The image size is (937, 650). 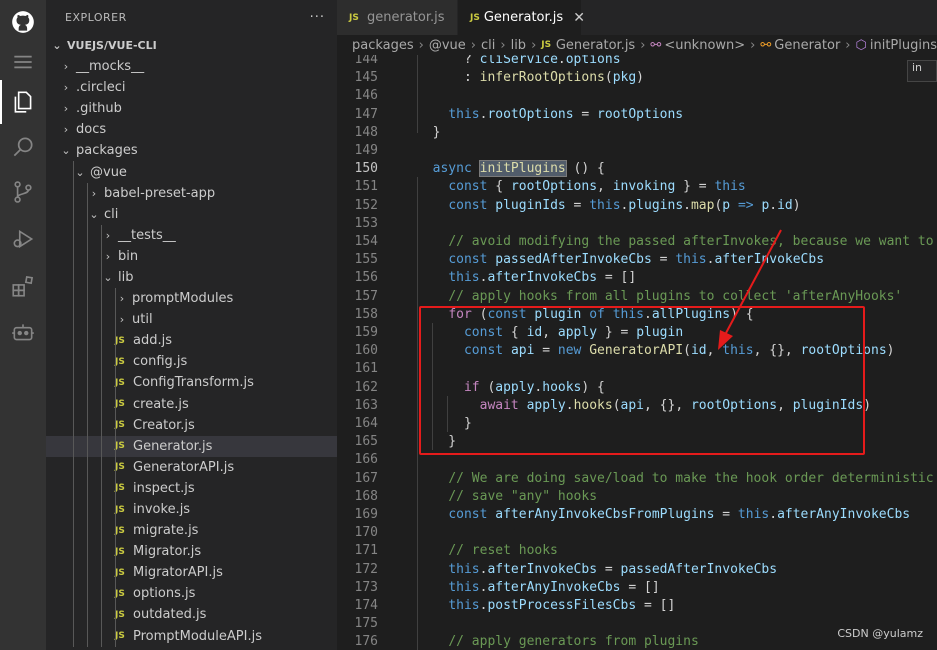 I want to click on code-token: rootOptions, so click(x=640, y=114).